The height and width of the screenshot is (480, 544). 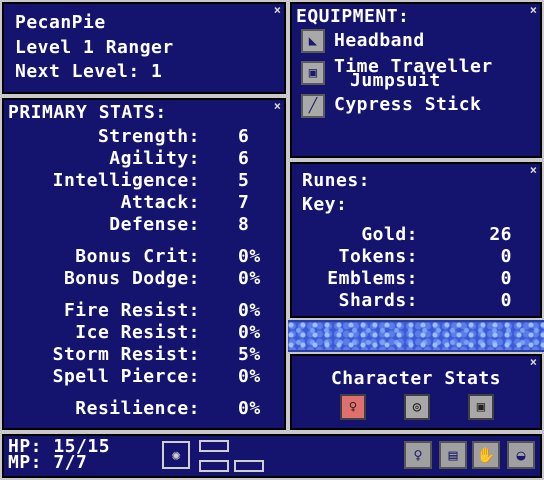 What do you see at coordinates (89, 71) in the screenshot?
I see `next-level: Next Level: 1` at bounding box center [89, 71].